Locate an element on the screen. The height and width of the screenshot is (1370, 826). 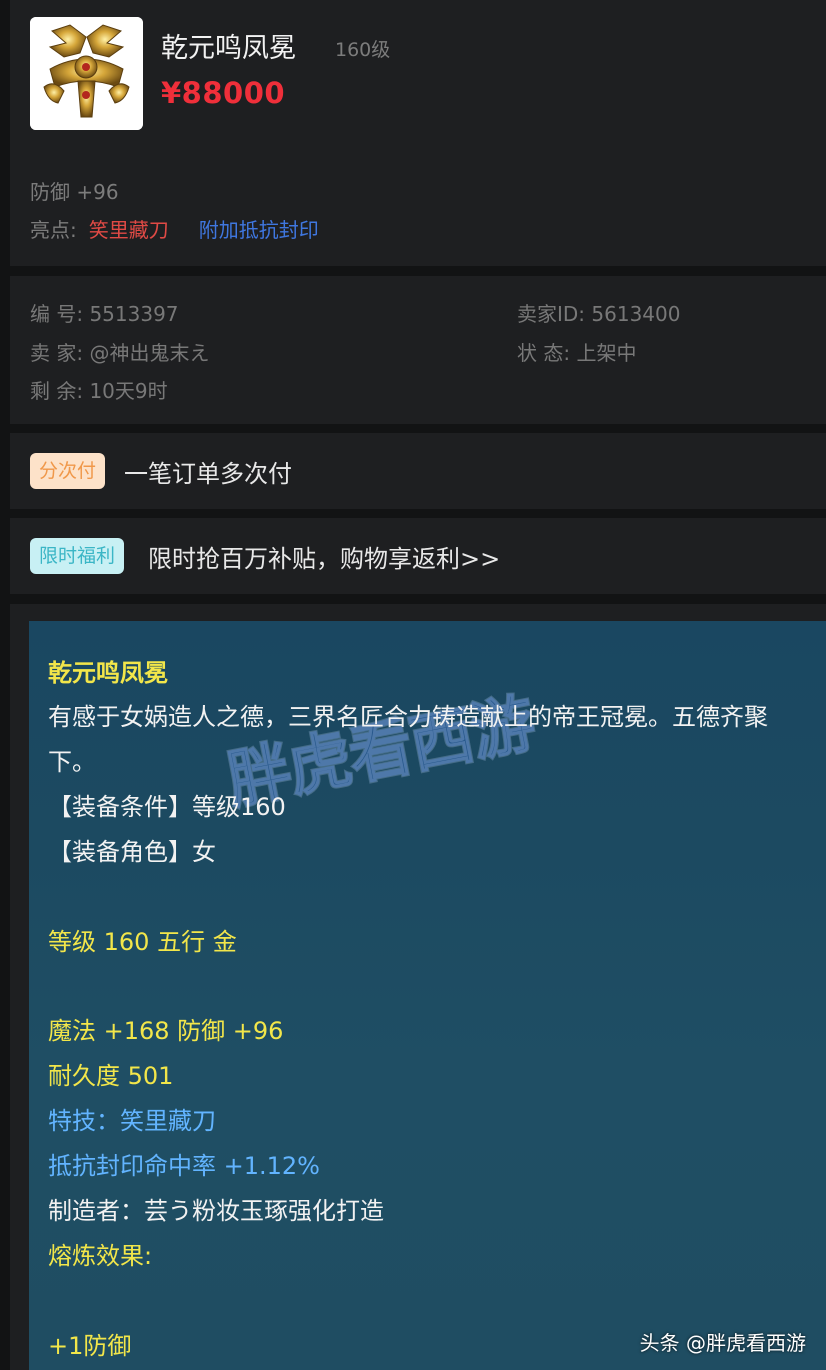
listing-number: 编 号: 5513397 is located at coordinates (104, 314).